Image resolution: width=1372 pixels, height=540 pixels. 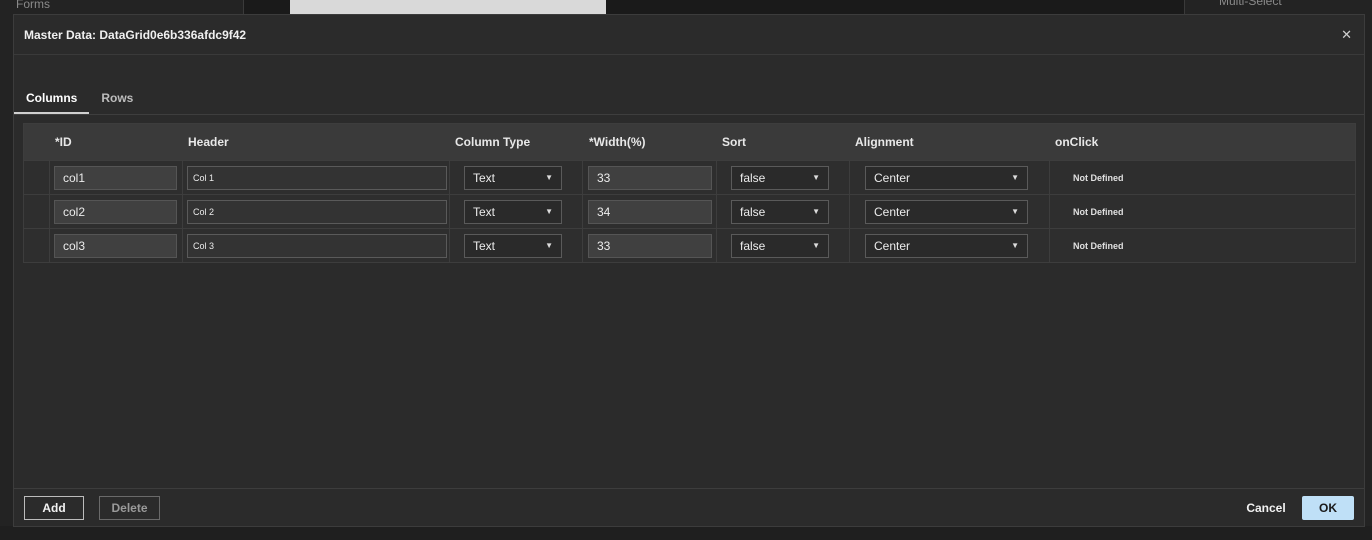 What do you see at coordinates (115, 211) in the screenshot?
I see `id-input: col2` at bounding box center [115, 211].